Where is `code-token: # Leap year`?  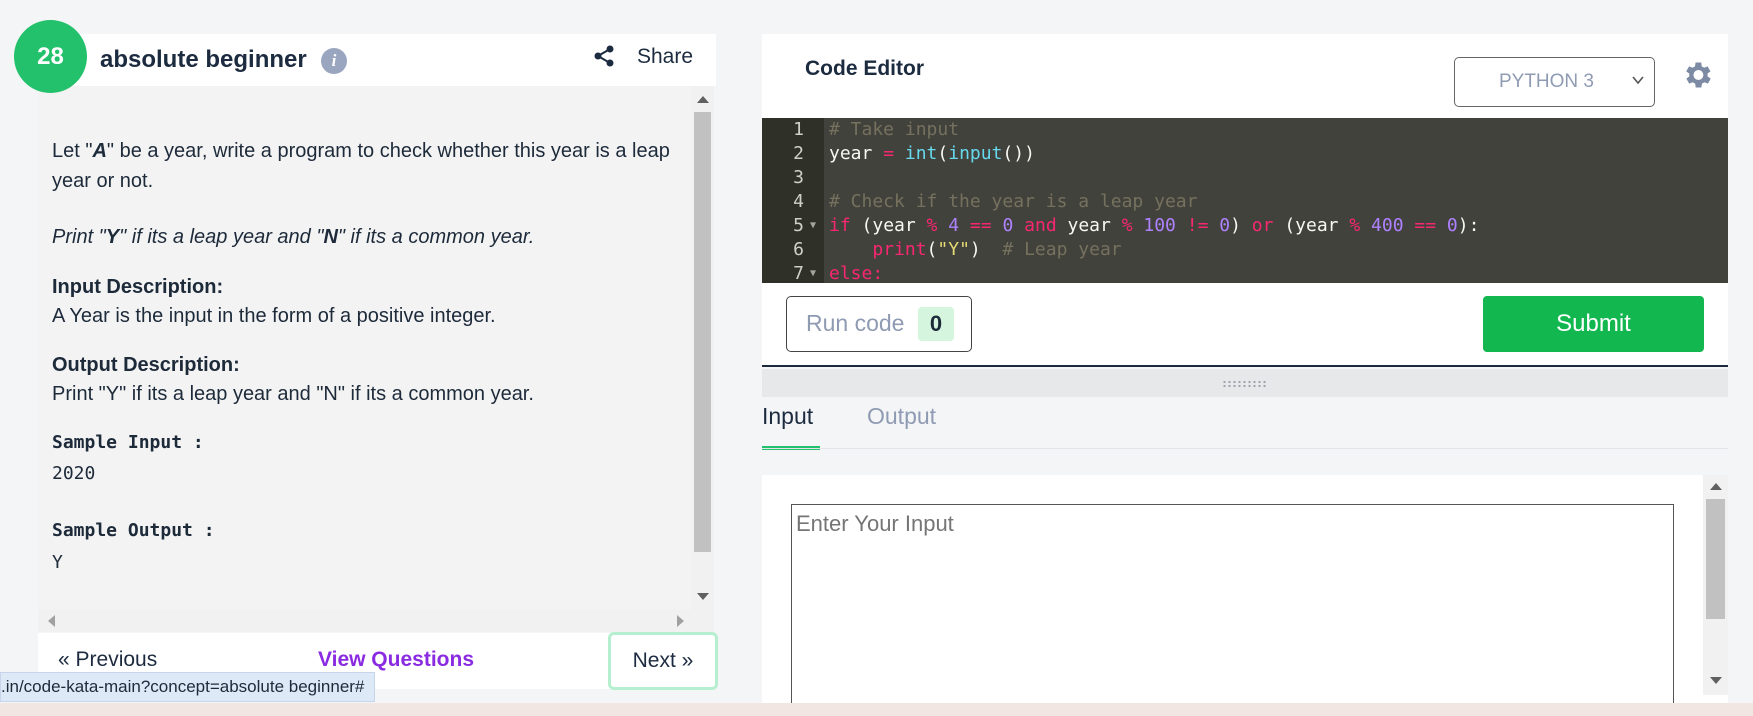 code-token: # Leap year is located at coordinates (1062, 249).